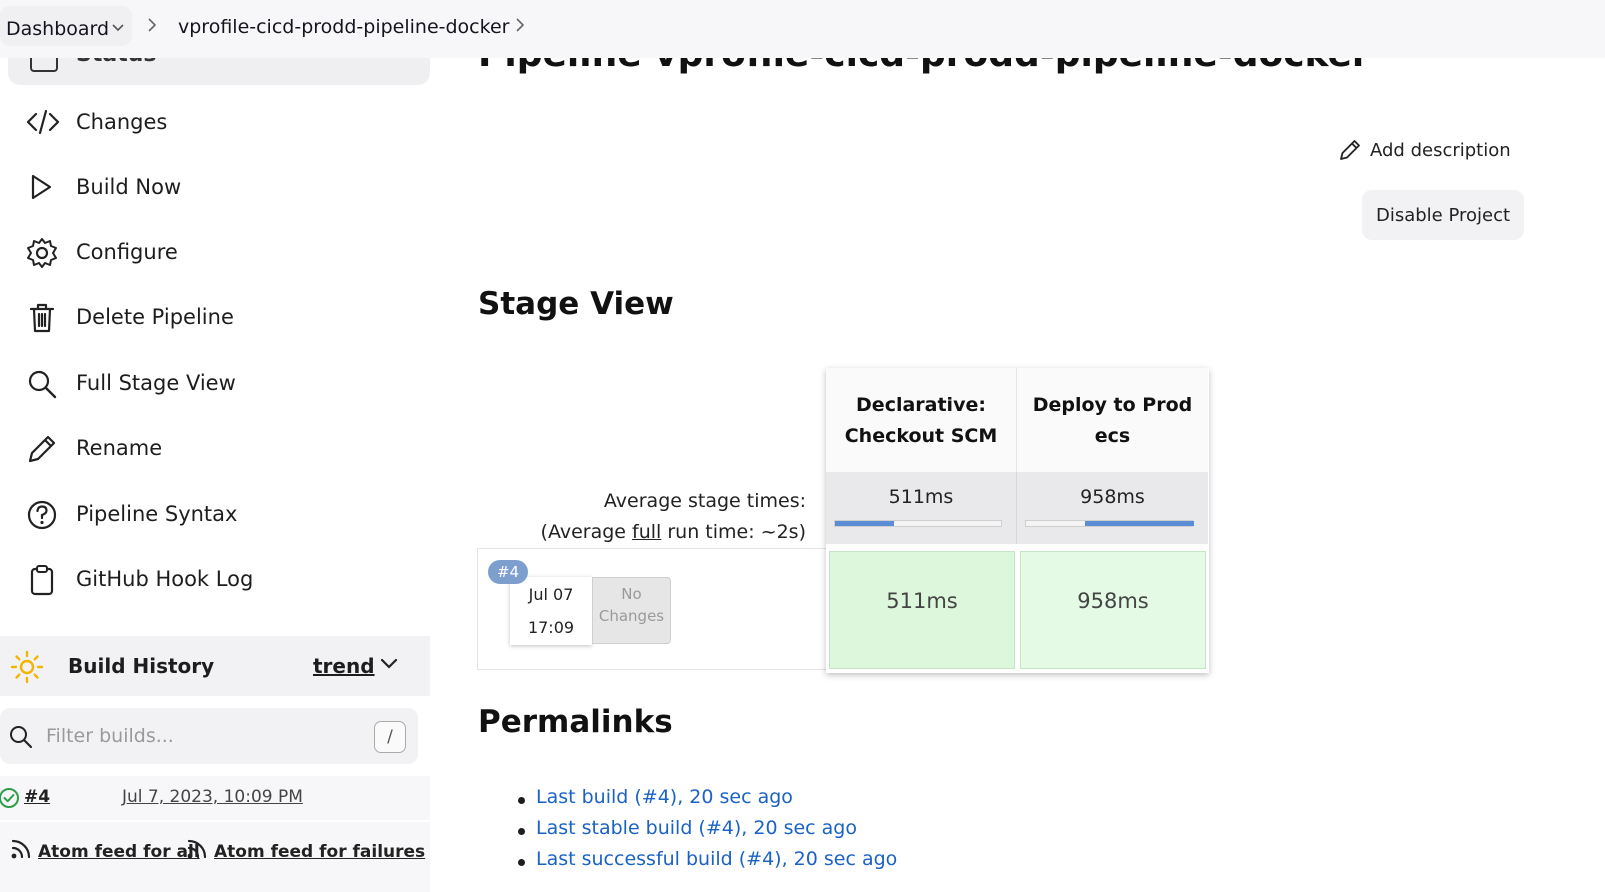 The image size is (1605, 892). What do you see at coordinates (127, 252) in the screenshot?
I see `sidebar-item-label: Configure` at bounding box center [127, 252].